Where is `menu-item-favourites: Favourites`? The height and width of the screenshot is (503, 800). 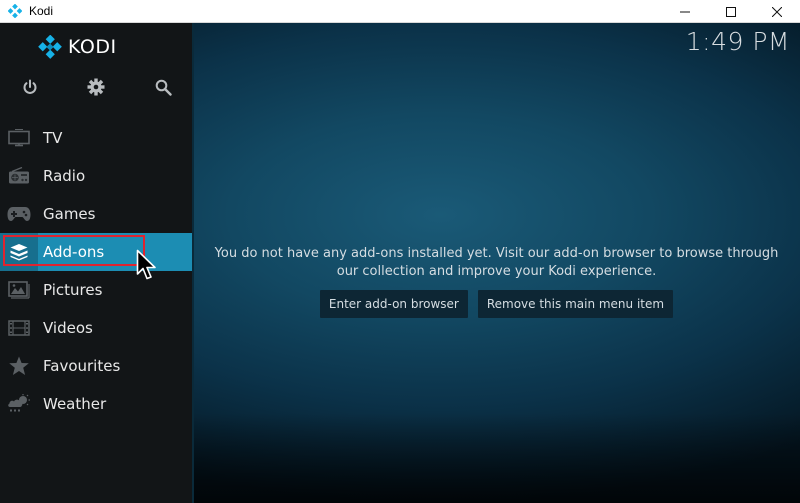 menu-item-favourites: Favourites is located at coordinates (96, 366).